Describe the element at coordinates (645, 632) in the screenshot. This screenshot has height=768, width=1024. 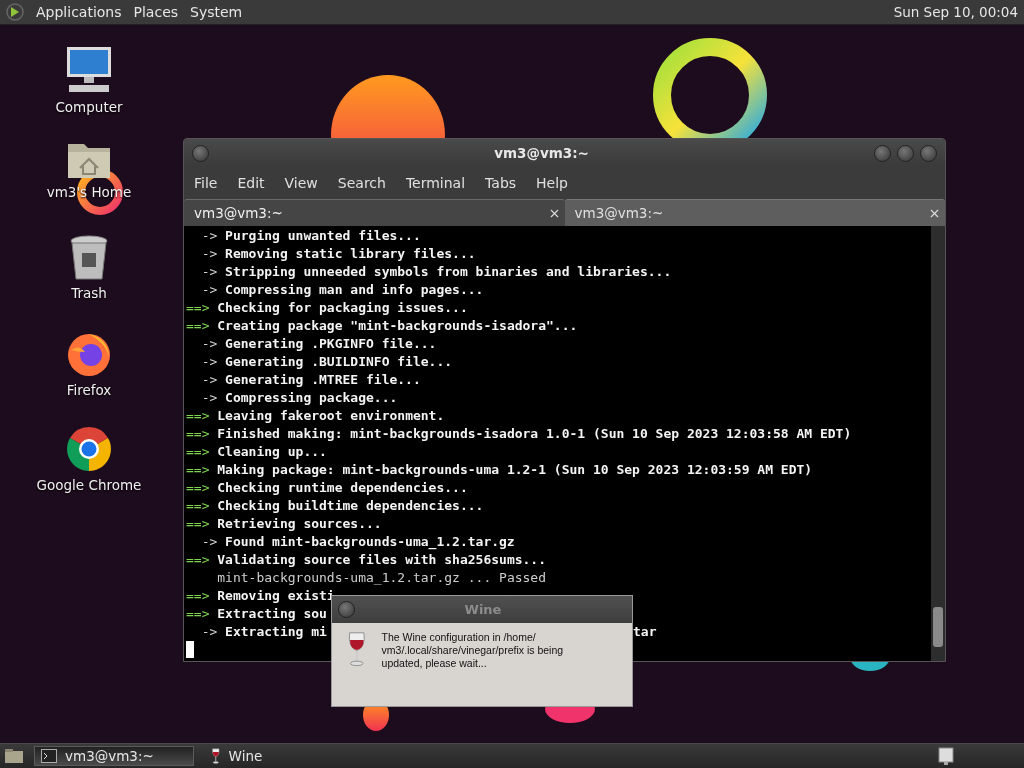
I see `terminal-line: tar` at that location.